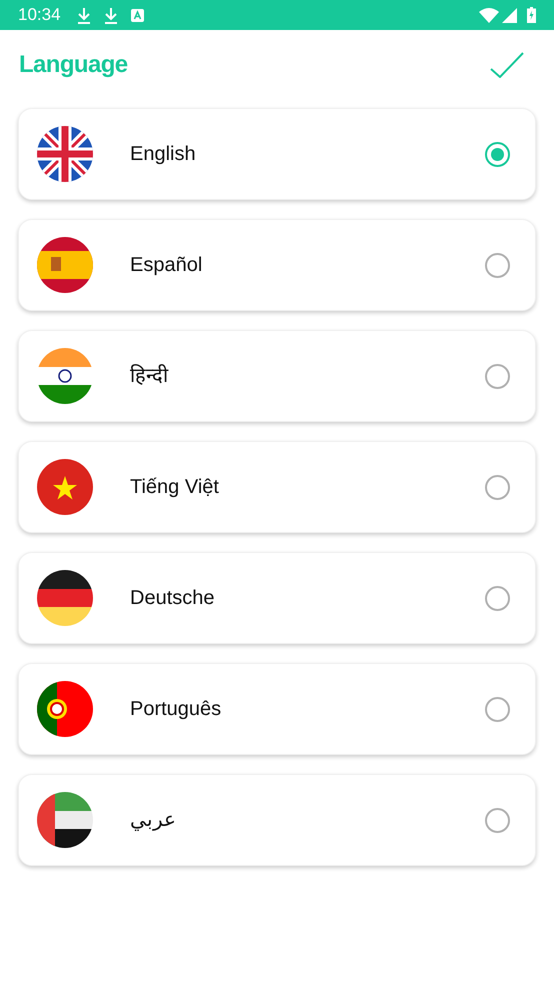 The width and height of the screenshot is (554, 984). Describe the element at coordinates (173, 598) in the screenshot. I see `language-name: Deutsche` at that location.